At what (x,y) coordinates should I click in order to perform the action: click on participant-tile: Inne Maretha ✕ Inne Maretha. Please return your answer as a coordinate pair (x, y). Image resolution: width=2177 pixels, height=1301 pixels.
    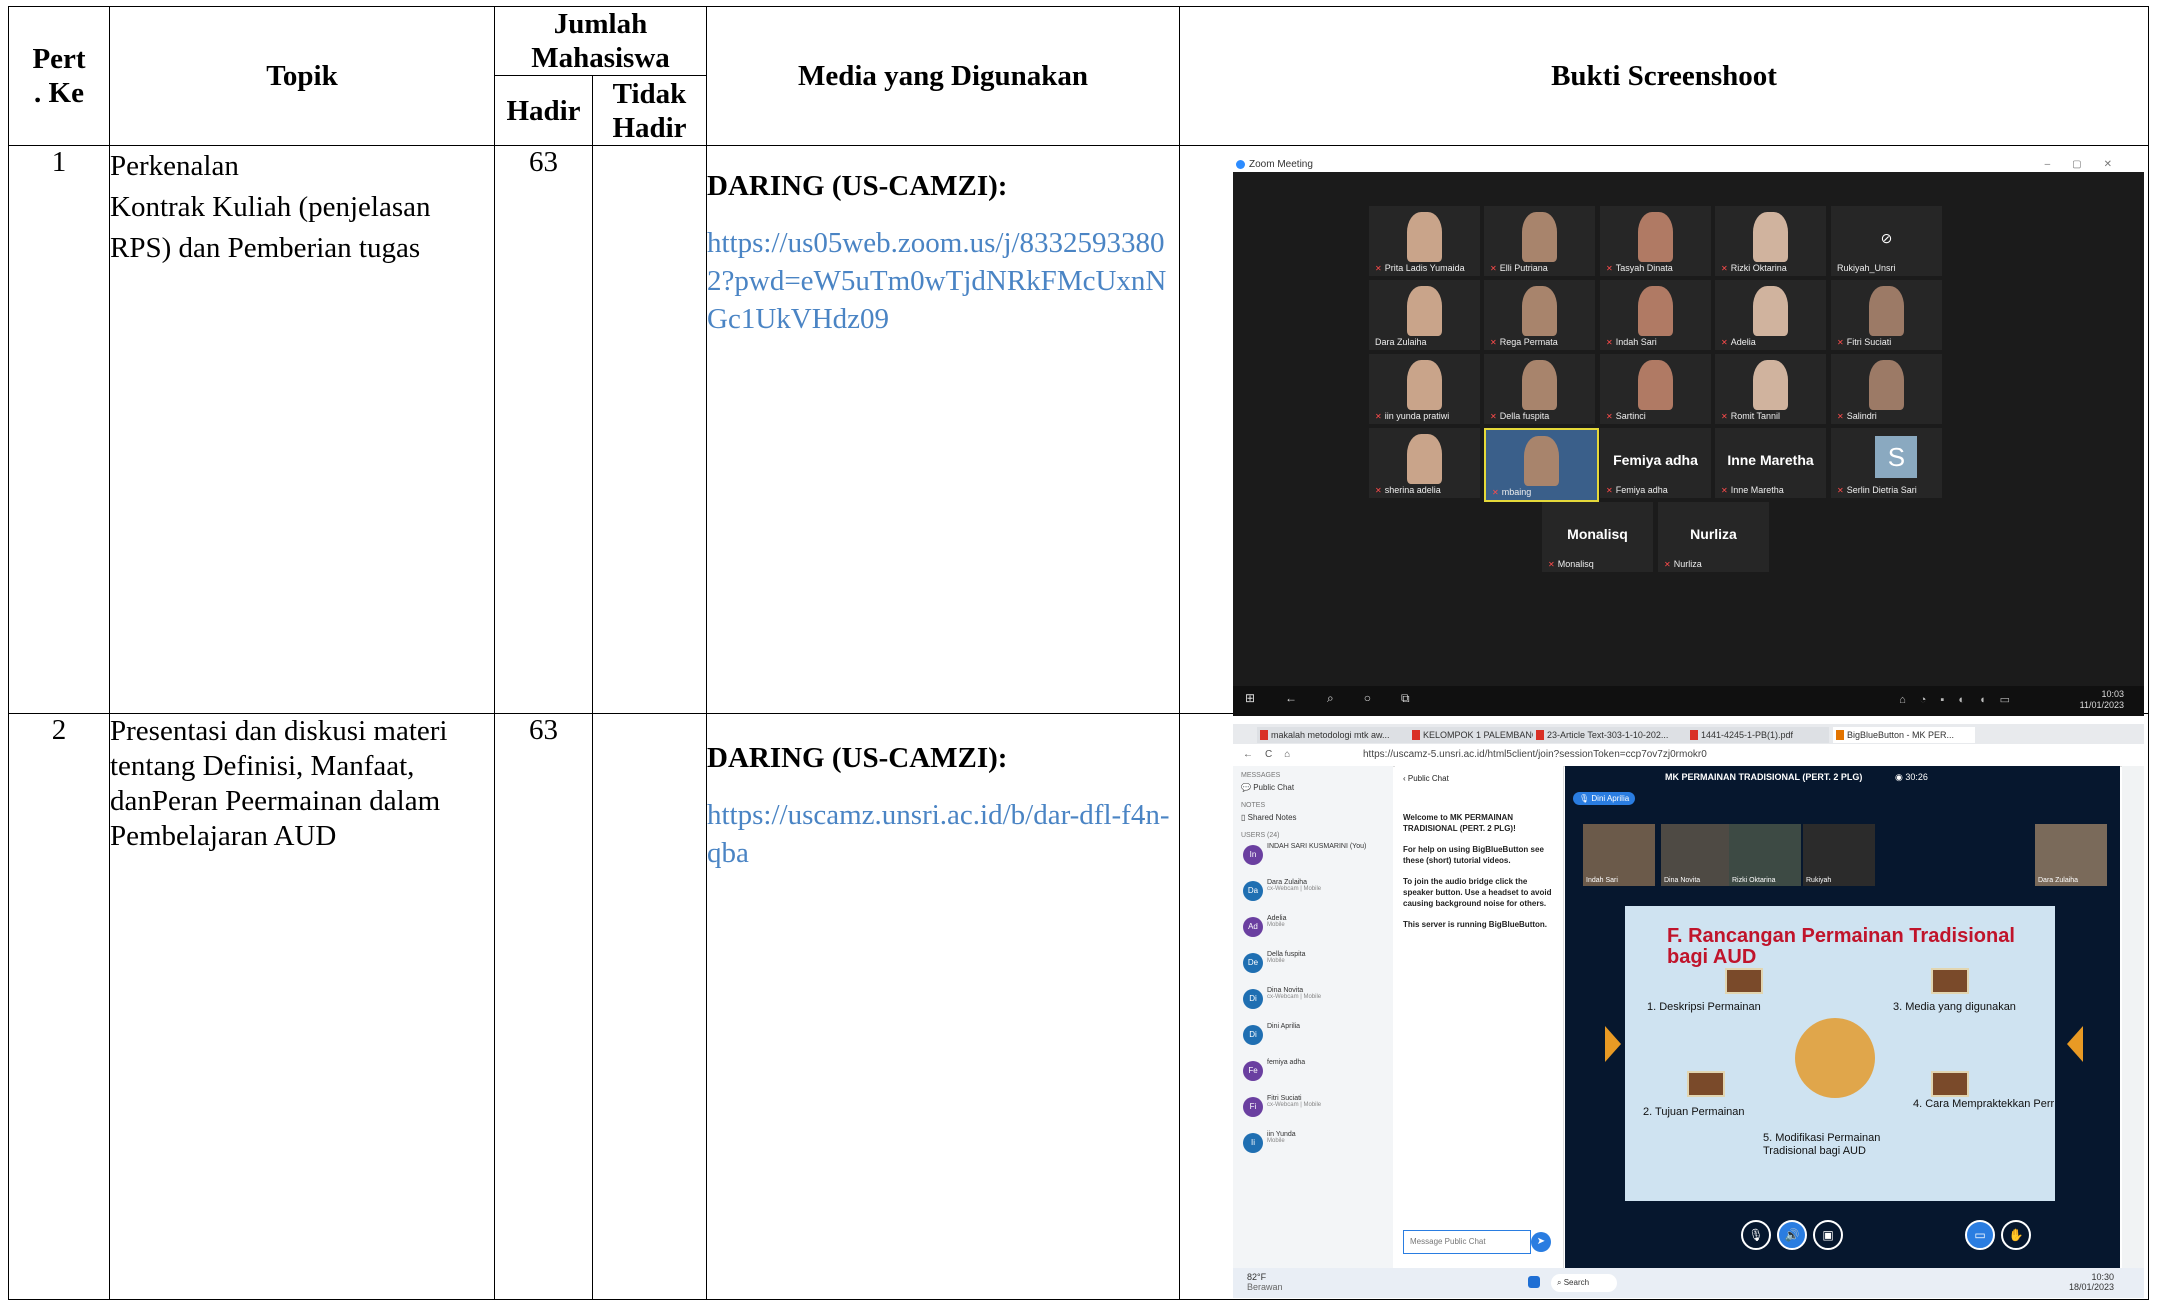
    Looking at the image, I should click on (1770, 463).